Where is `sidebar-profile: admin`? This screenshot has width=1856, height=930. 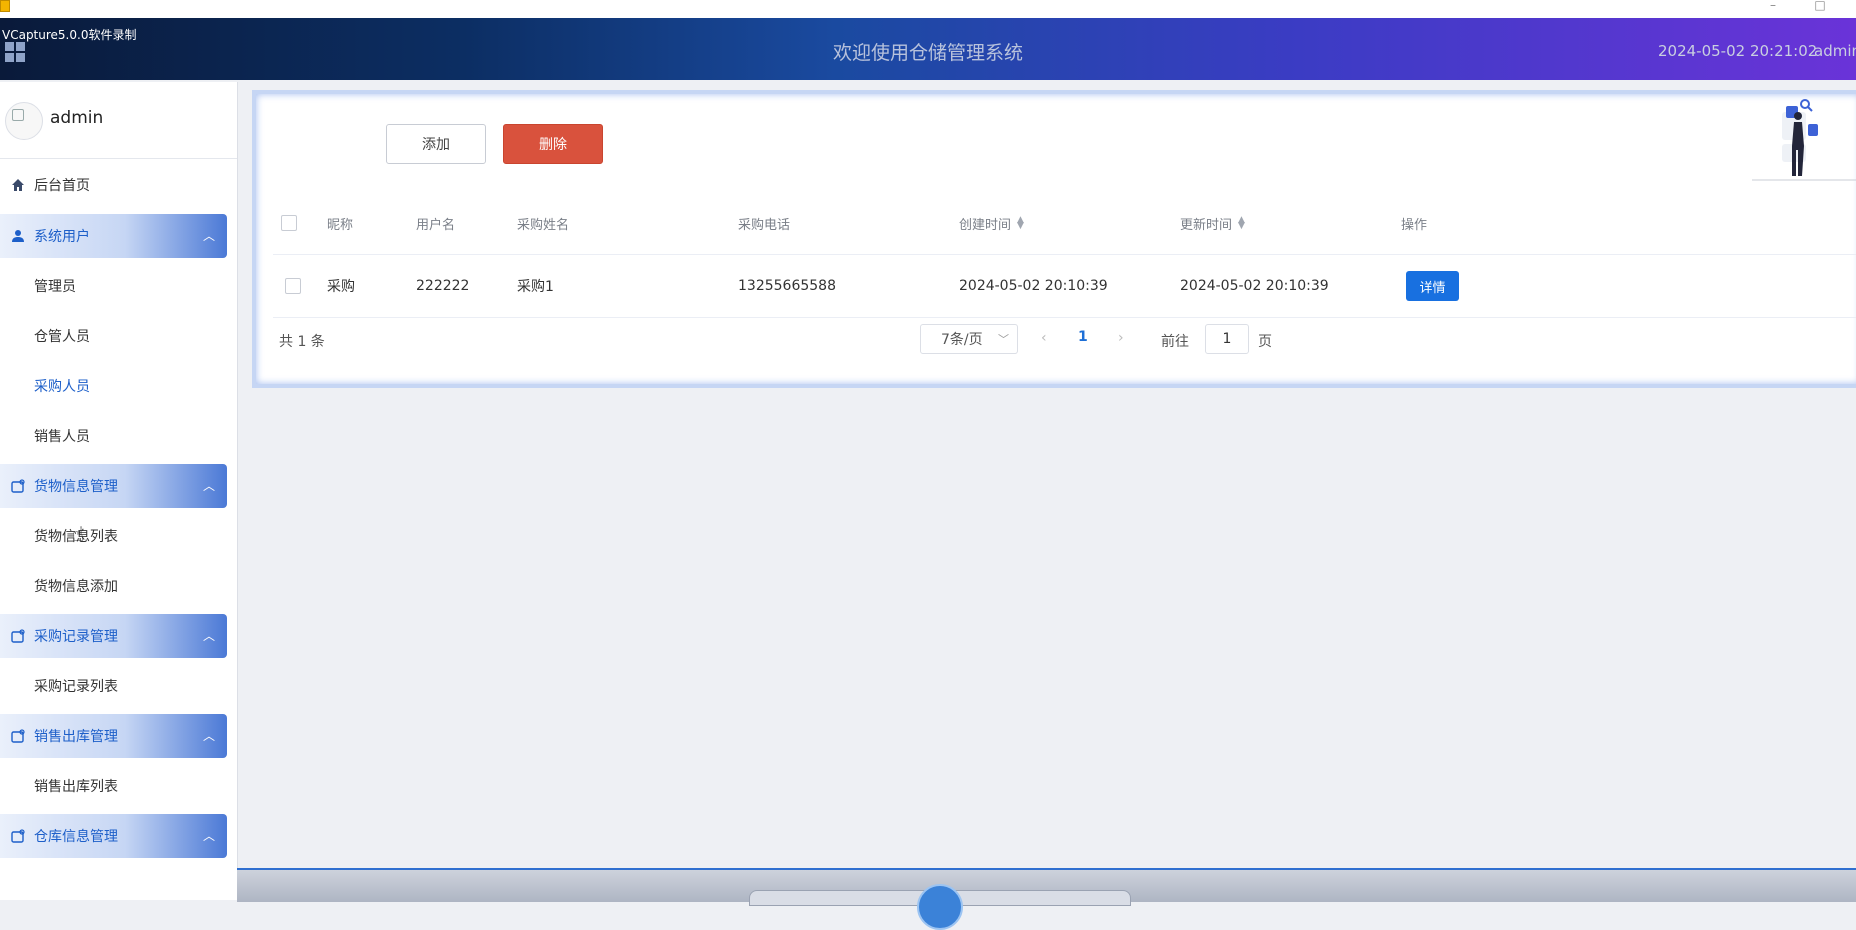
sidebar-profile: admin is located at coordinates (118, 120).